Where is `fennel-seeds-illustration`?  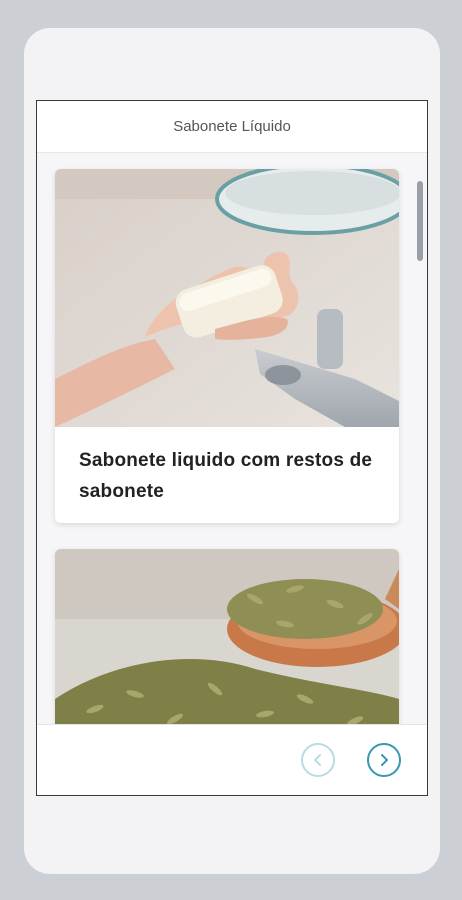
fennel-seeds-illustration is located at coordinates (227, 637).